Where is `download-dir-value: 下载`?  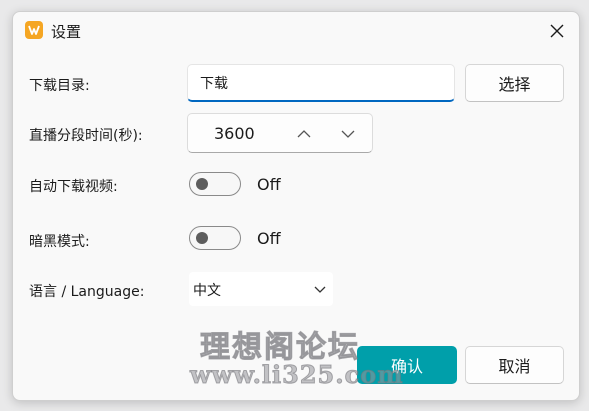
download-dir-value: 下载 is located at coordinates (214, 83).